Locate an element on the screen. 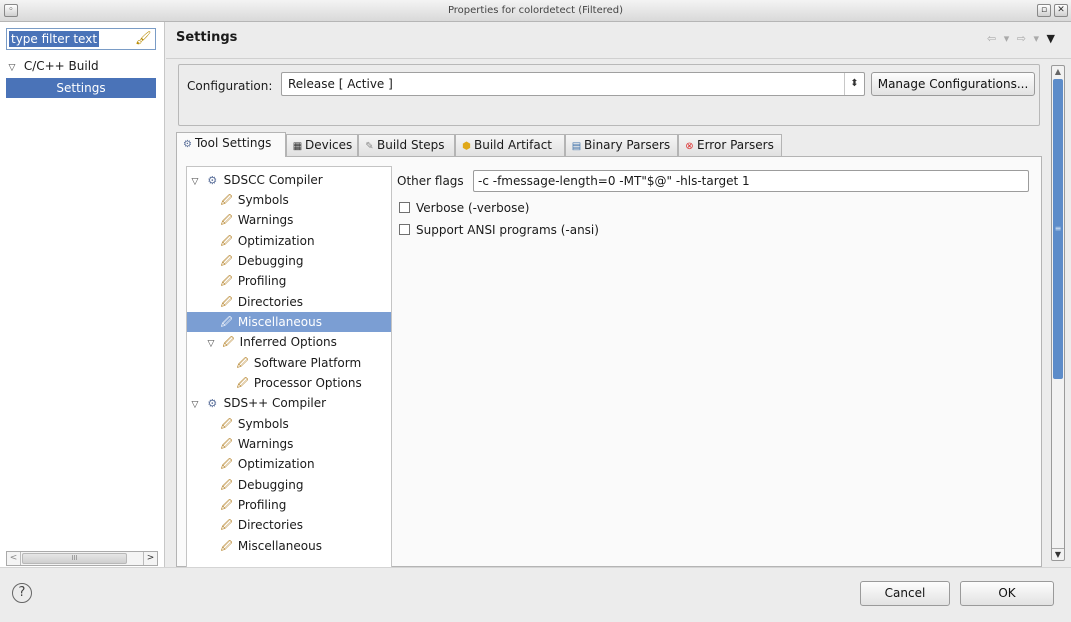 The width and height of the screenshot is (1071, 622). clear-filter-icon: 🖌 is located at coordinates (143, 39).